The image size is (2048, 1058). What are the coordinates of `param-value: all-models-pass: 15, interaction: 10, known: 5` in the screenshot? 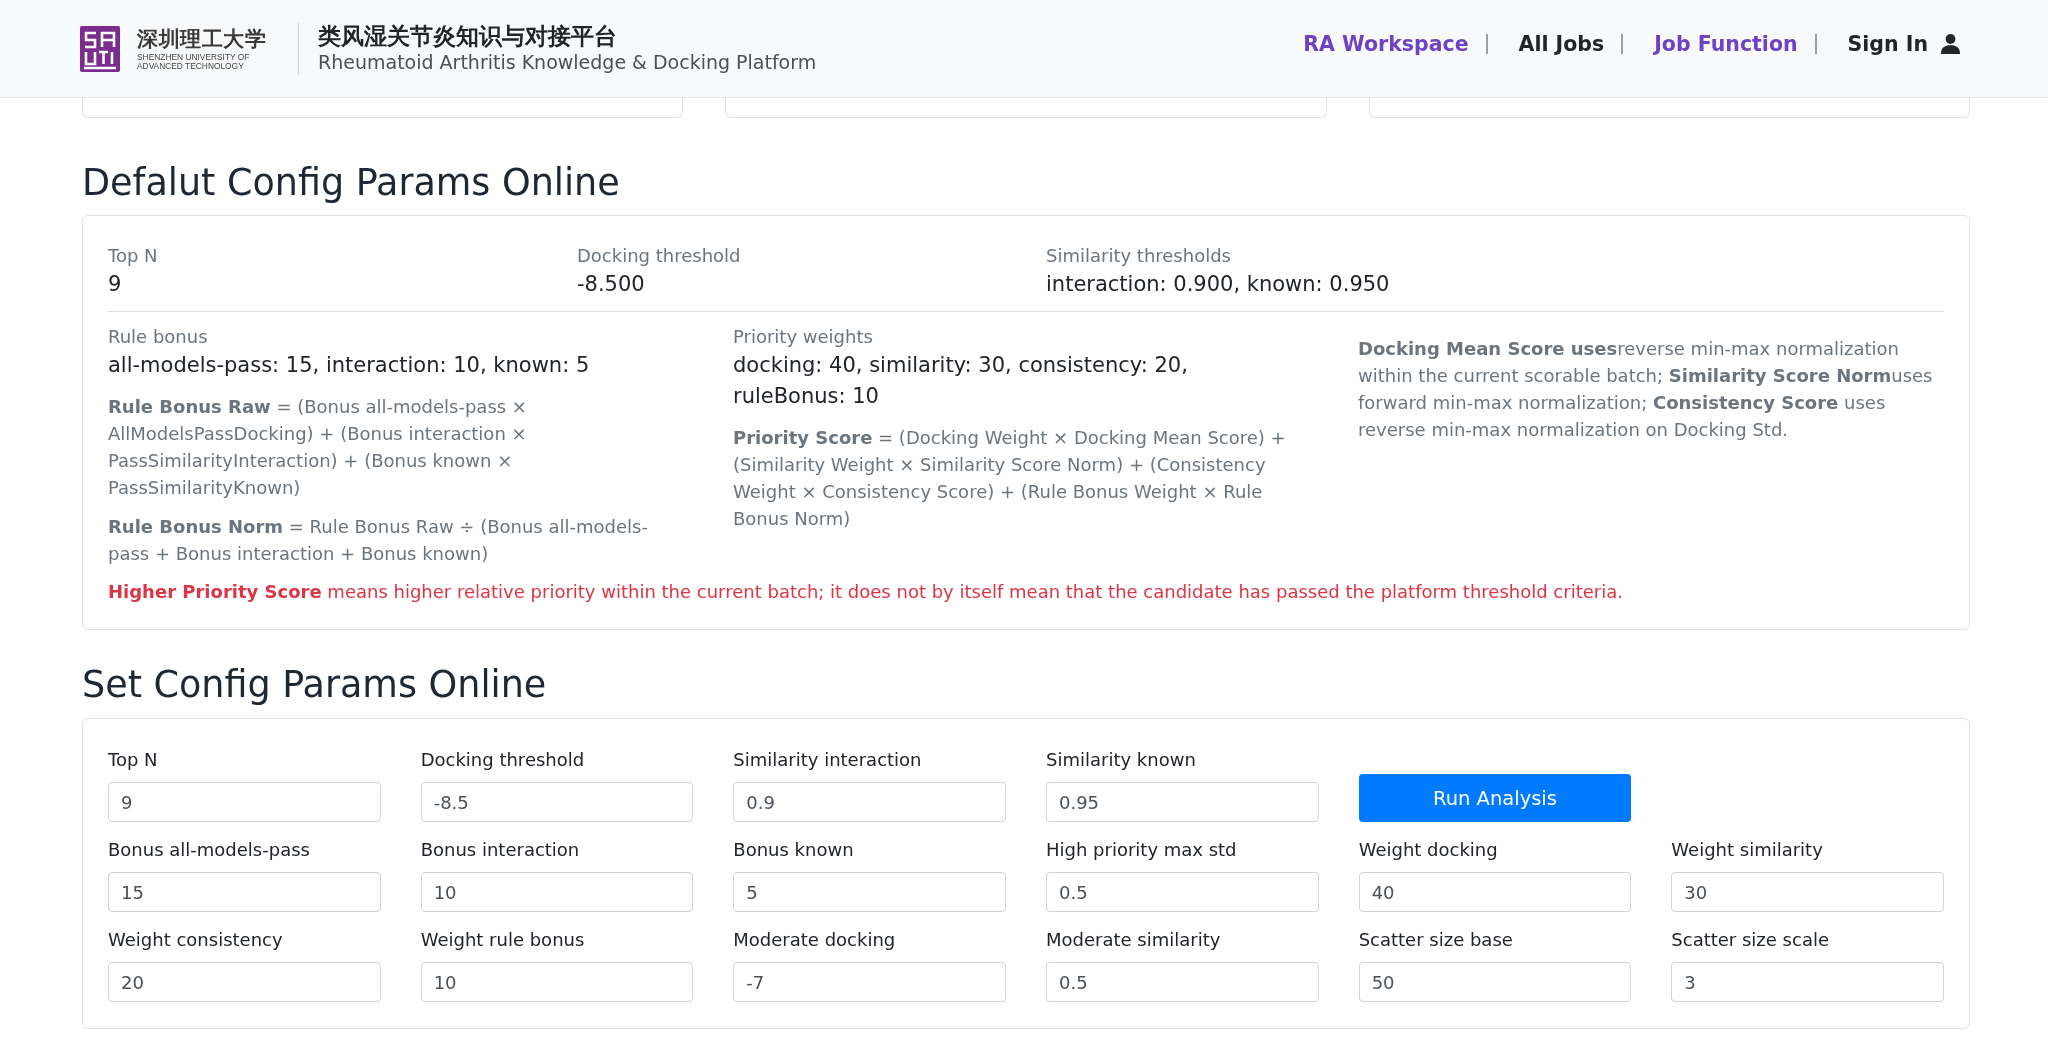 It's located at (349, 365).